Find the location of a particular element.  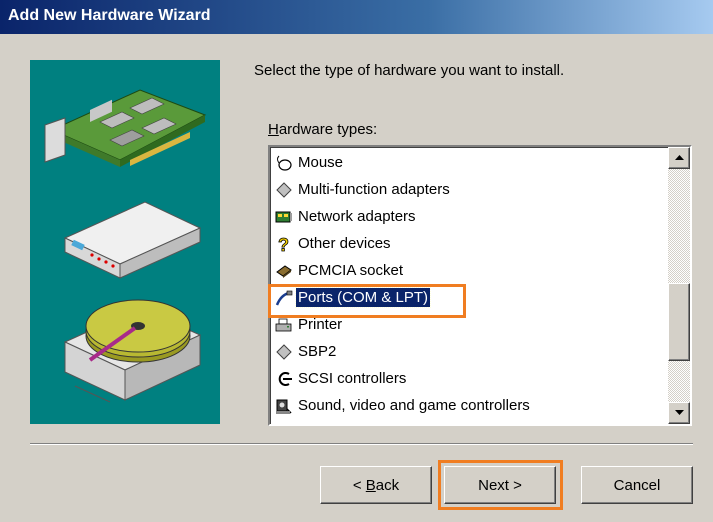

question-mark-icon: ? is located at coordinates (284, 244).